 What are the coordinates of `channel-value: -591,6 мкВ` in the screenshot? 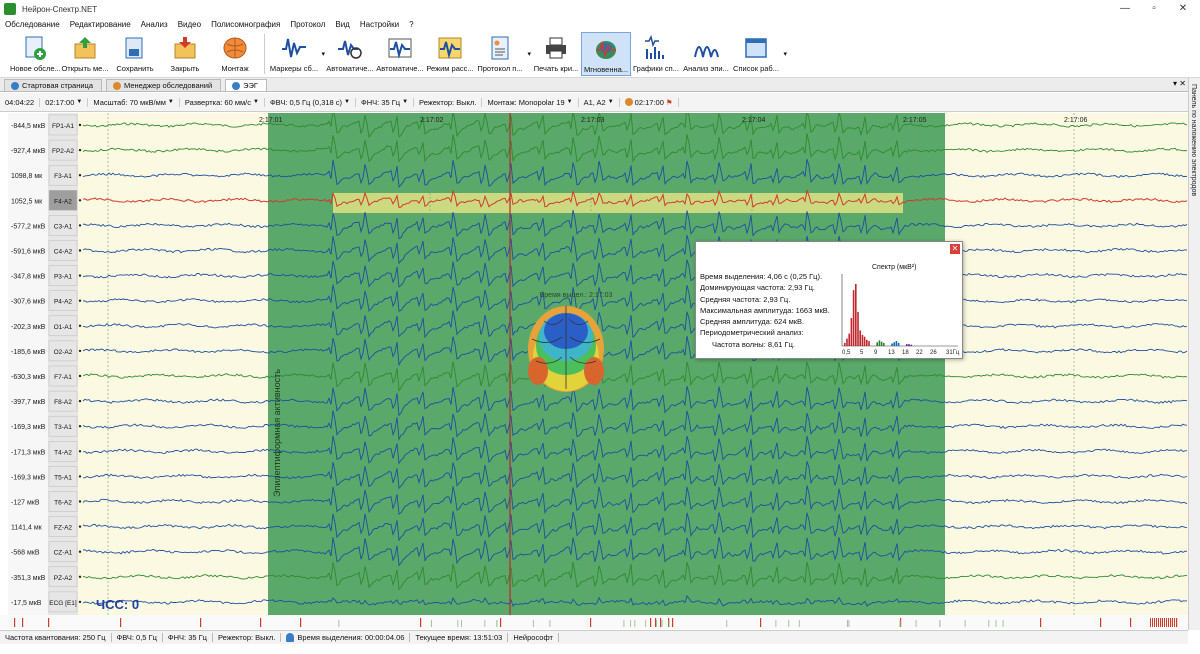 It's located at (28, 252).